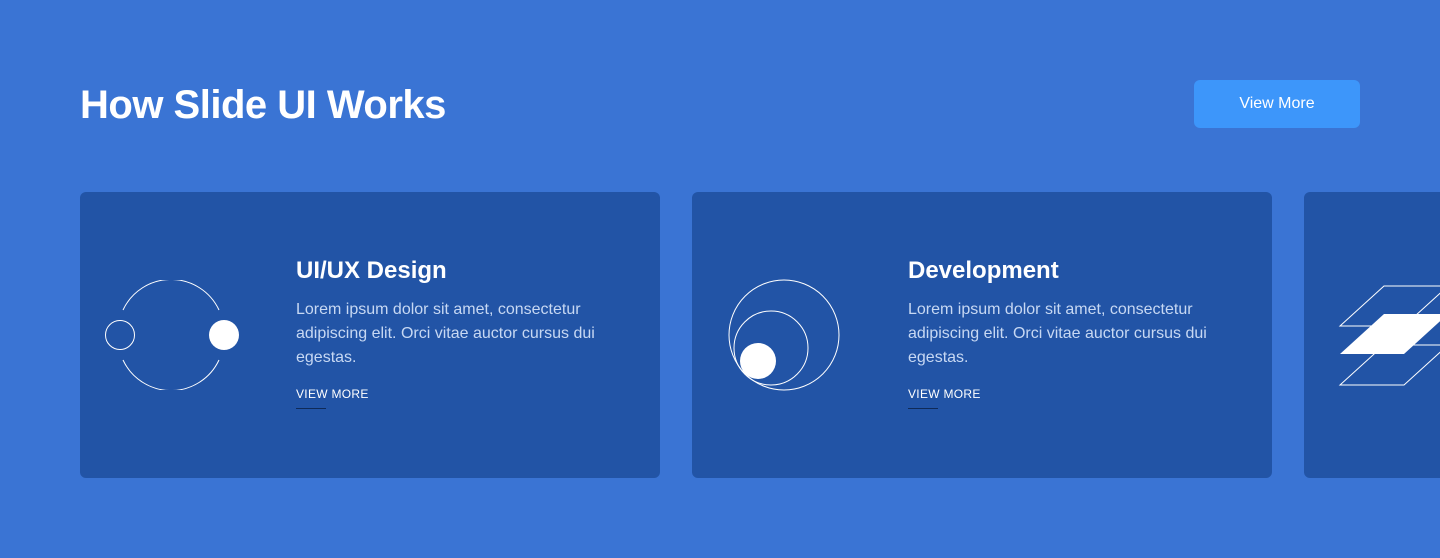  Describe the element at coordinates (1277, 104) in the screenshot. I see `view-more-button: View More` at that location.